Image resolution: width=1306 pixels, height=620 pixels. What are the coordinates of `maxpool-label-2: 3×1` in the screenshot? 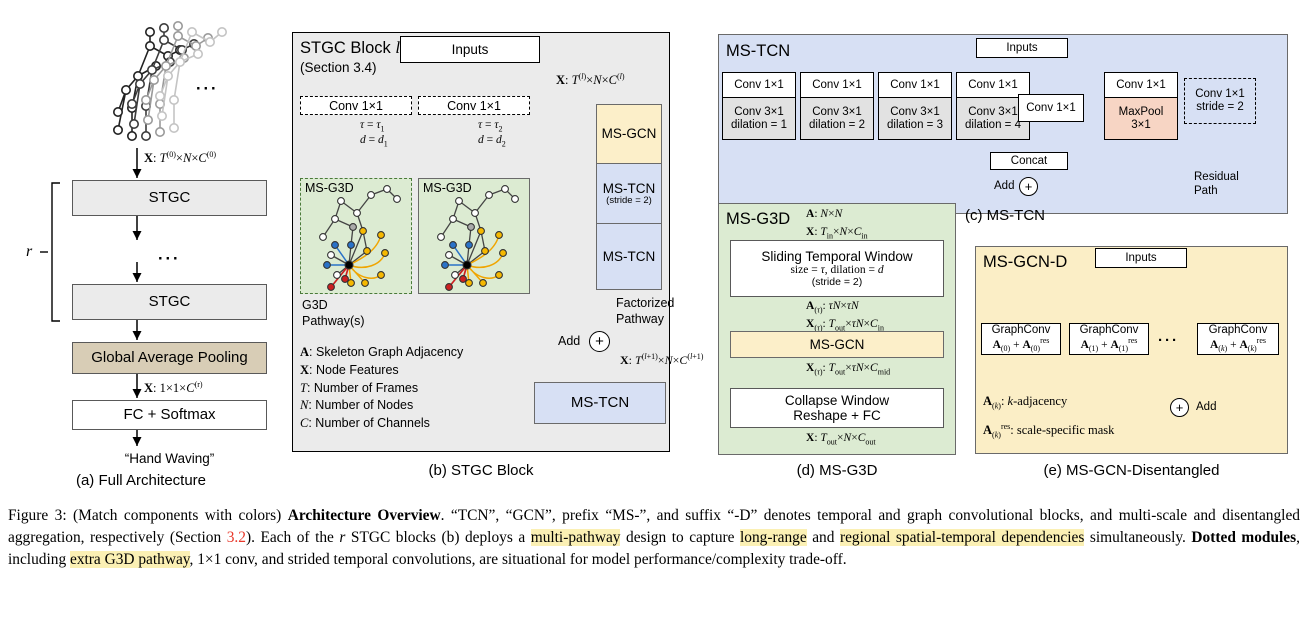 It's located at (1141, 124).